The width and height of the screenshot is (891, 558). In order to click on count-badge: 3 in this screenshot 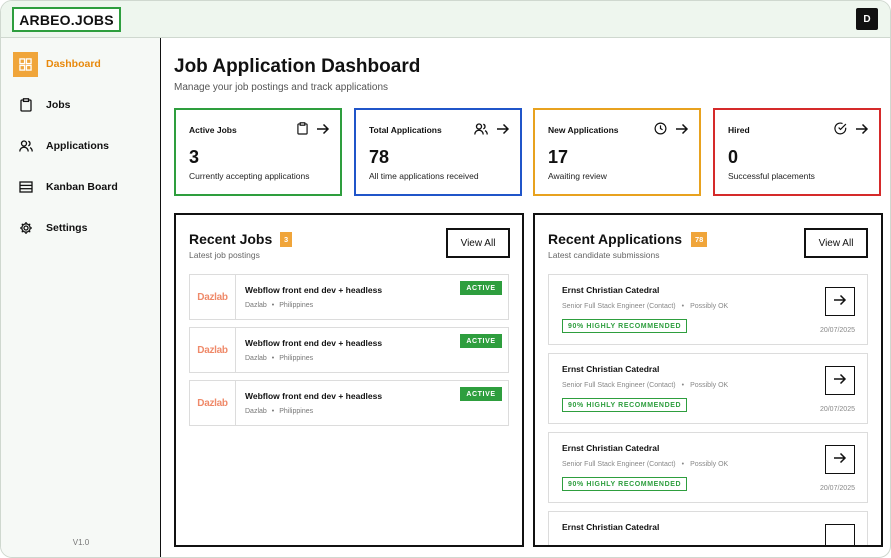, I will do `click(286, 239)`.